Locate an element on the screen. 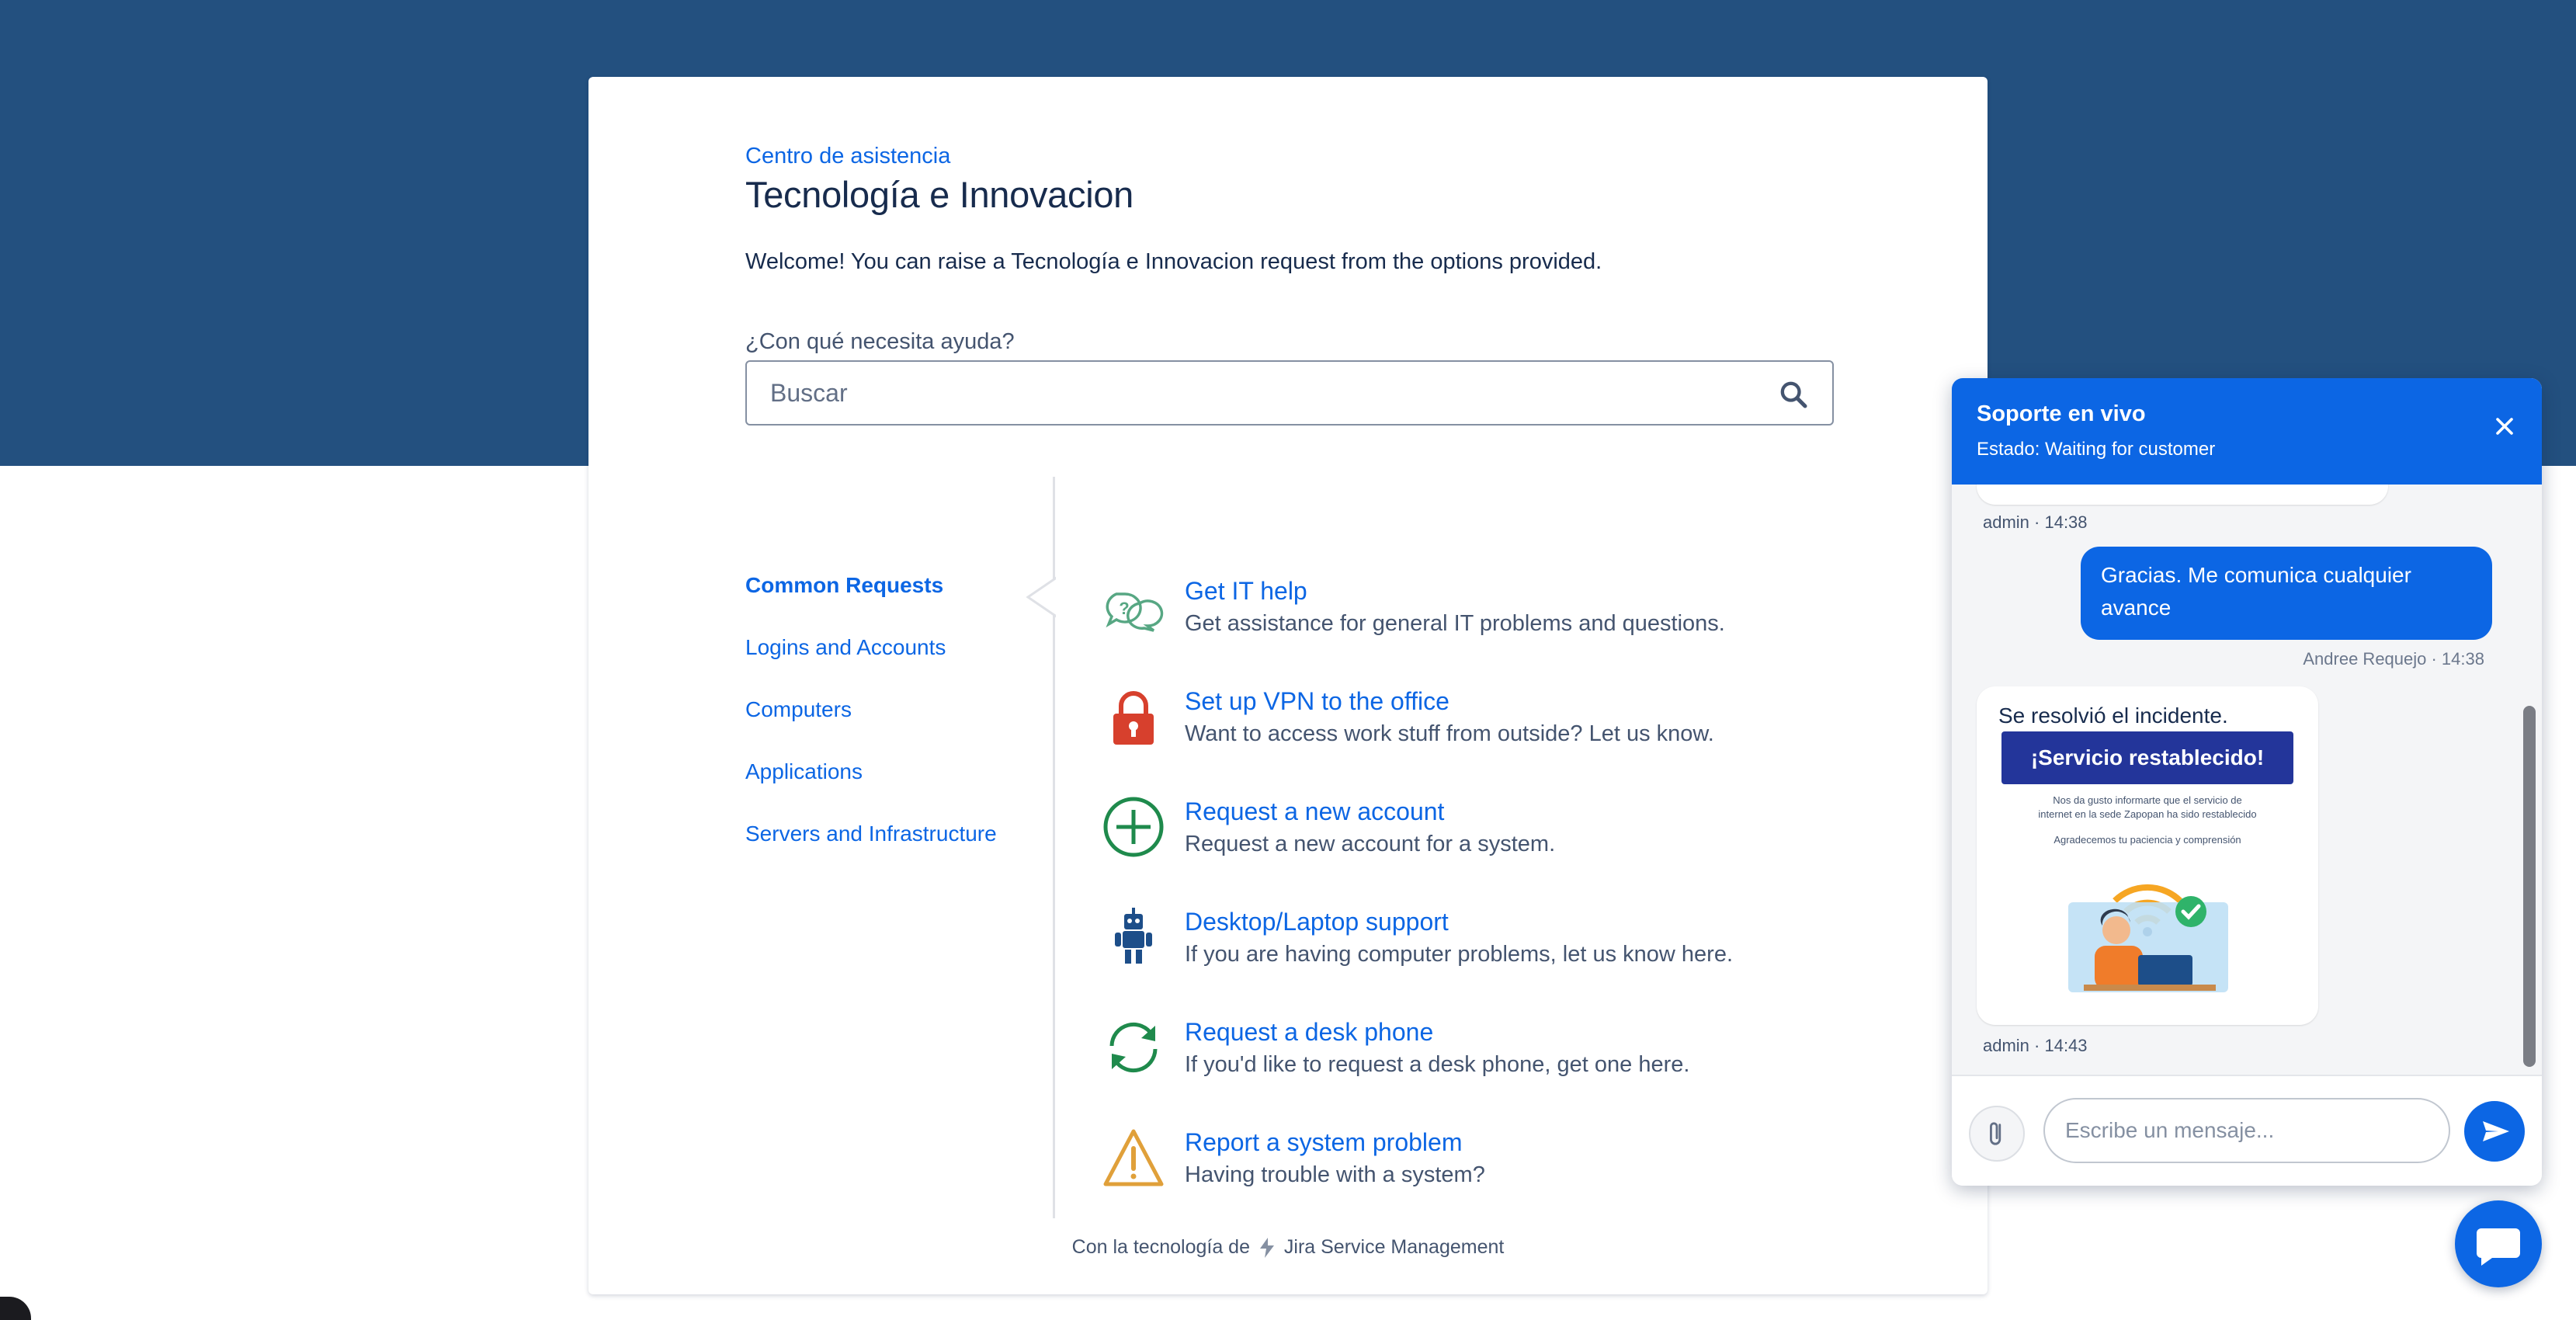 The width and height of the screenshot is (2576, 1320). attach-button is located at coordinates (1997, 1134).